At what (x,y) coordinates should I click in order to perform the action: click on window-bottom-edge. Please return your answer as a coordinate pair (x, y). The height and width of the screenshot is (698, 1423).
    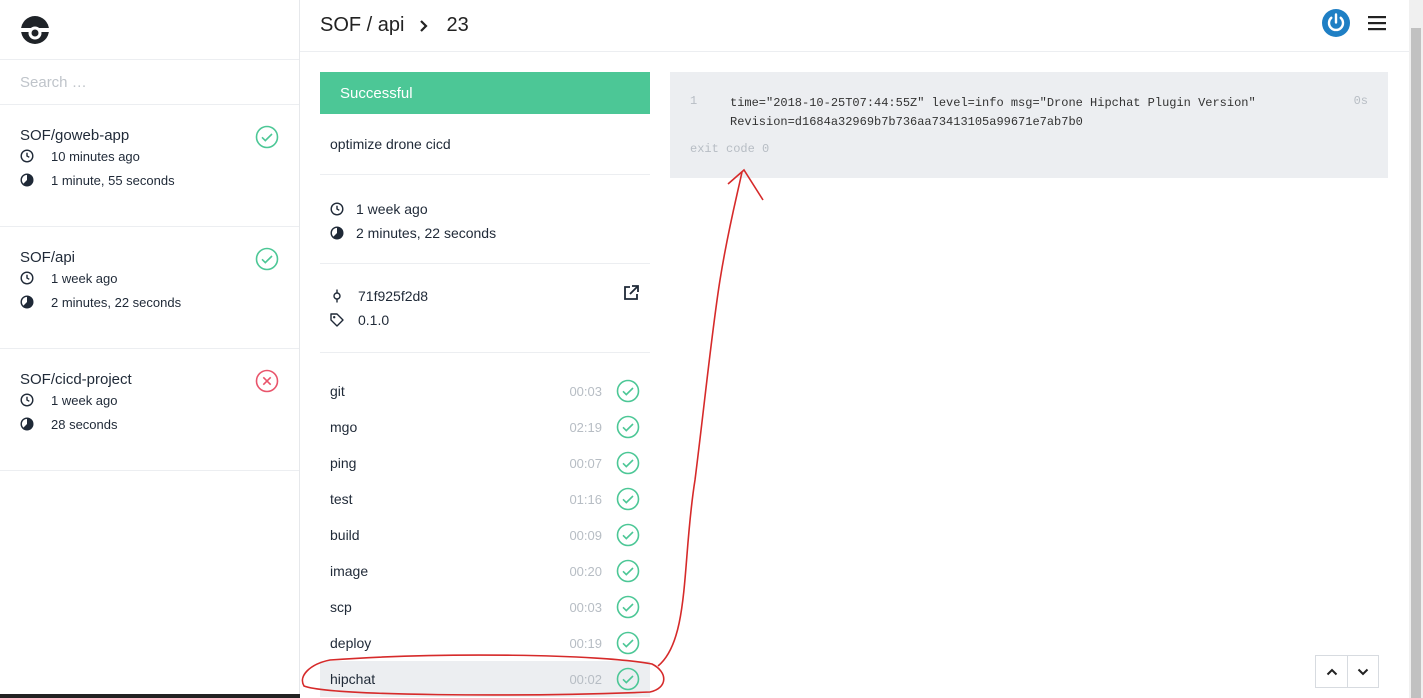
    Looking at the image, I should click on (150, 696).